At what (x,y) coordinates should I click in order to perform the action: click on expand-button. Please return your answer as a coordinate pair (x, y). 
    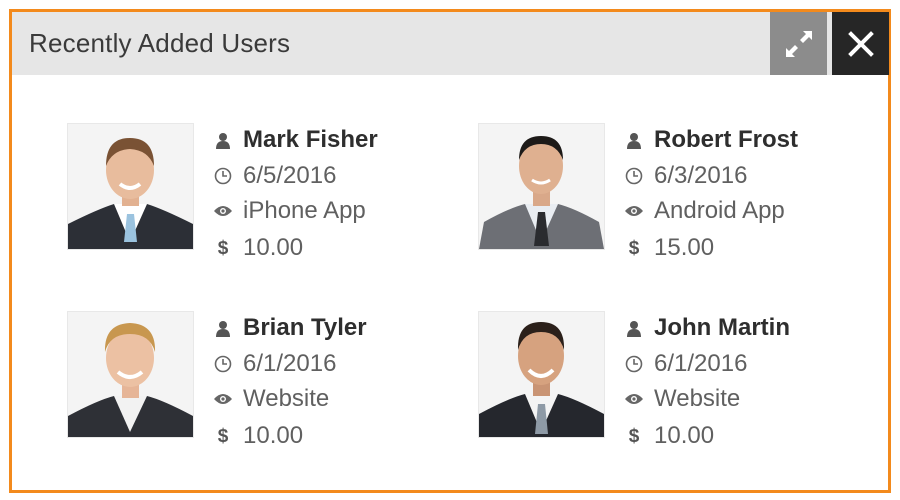
    Looking at the image, I should click on (798, 43).